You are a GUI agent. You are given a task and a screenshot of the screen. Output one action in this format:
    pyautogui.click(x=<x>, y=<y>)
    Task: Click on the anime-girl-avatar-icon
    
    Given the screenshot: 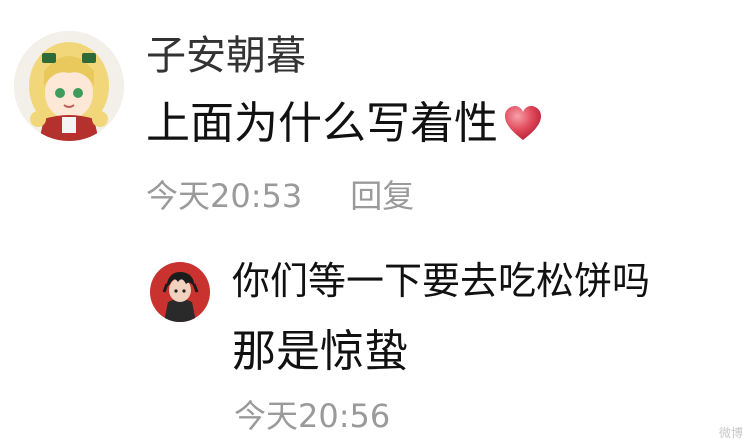 What is the action you would take?
    pyautogui.click(x=69, y=86)
    